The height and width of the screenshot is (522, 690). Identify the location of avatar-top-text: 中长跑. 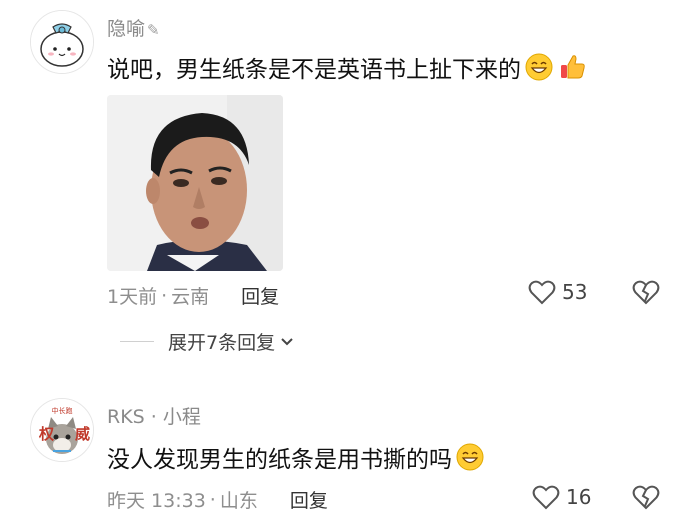
(62, 410).